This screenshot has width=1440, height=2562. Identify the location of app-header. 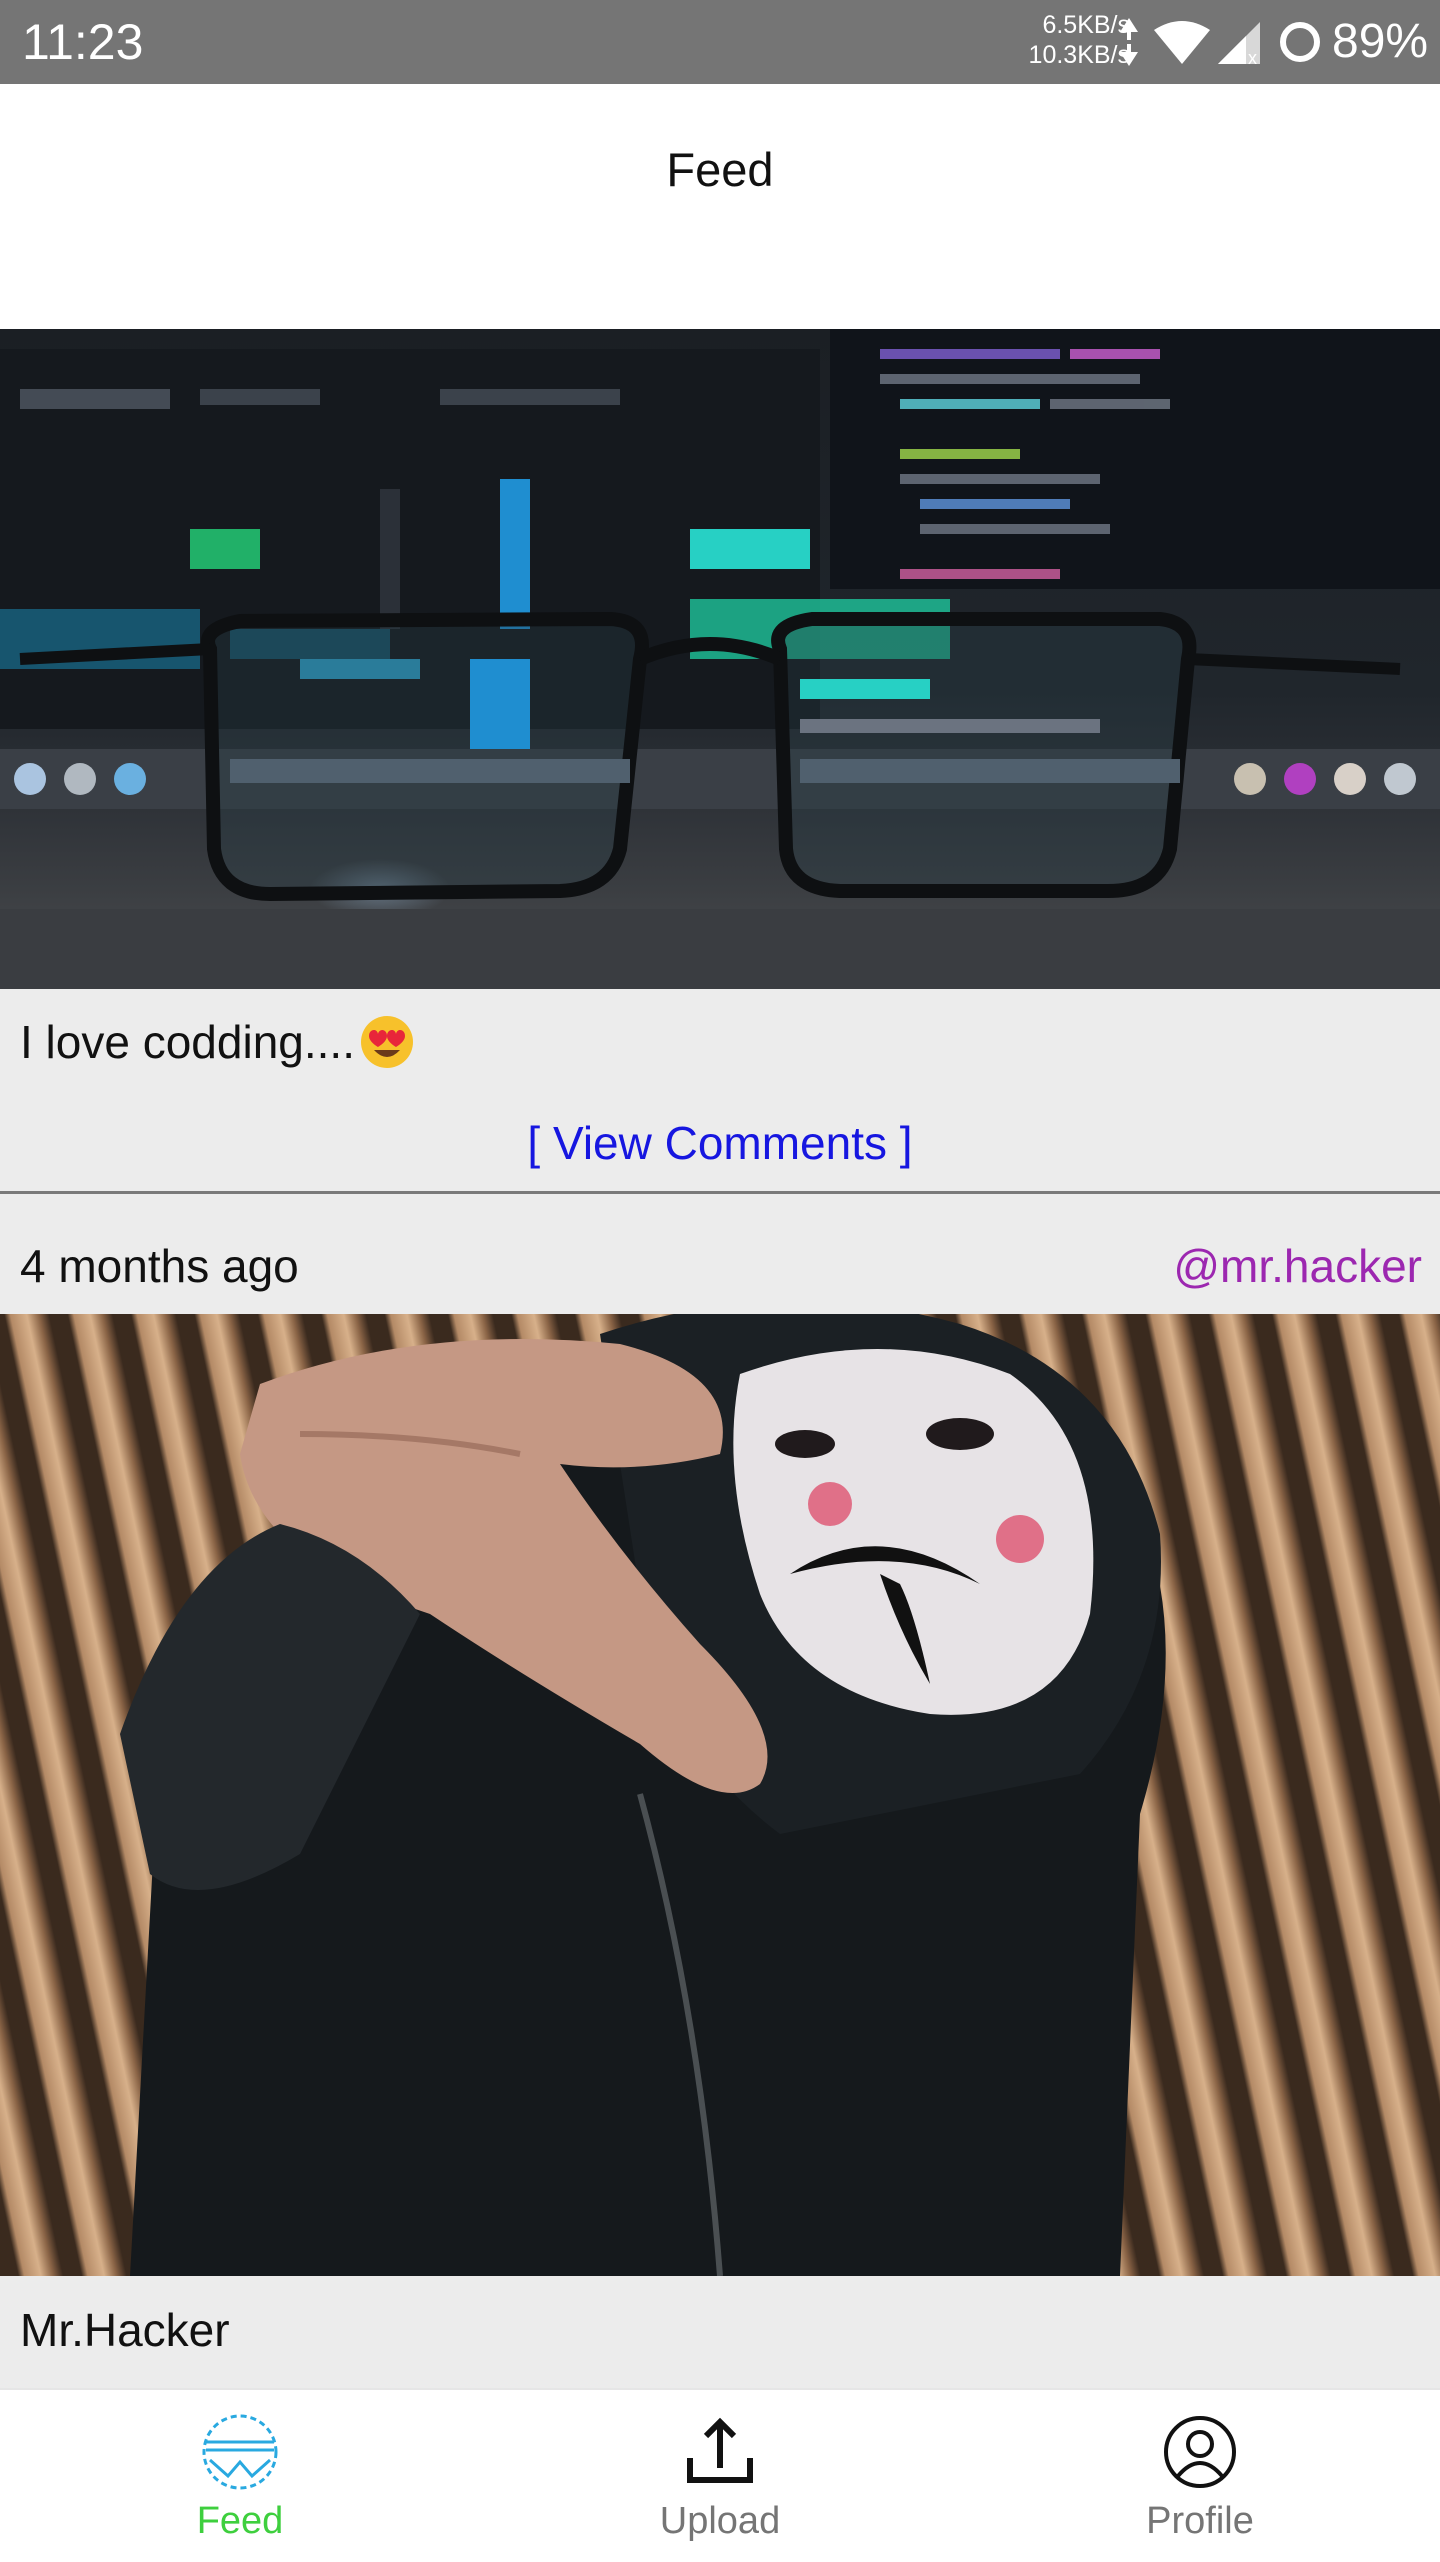
(720, 206).